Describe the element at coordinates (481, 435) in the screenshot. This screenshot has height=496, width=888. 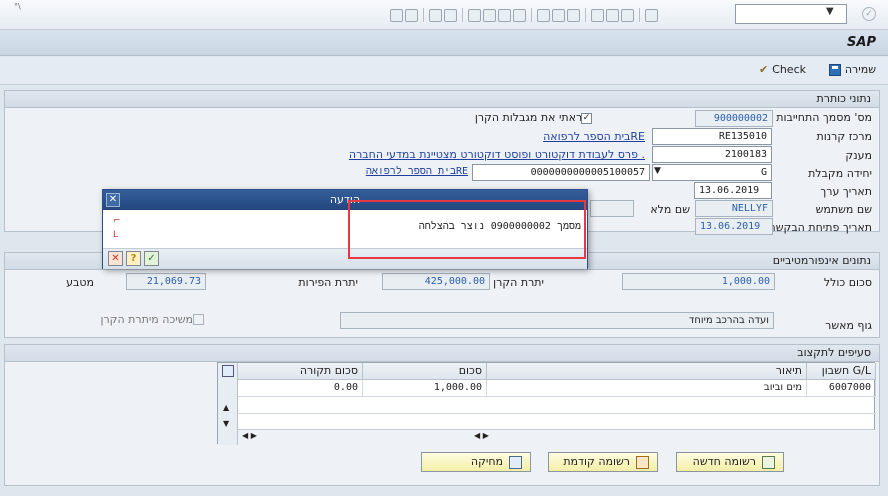
I see `scroll-right-icon: ◀ ▶` at that location.